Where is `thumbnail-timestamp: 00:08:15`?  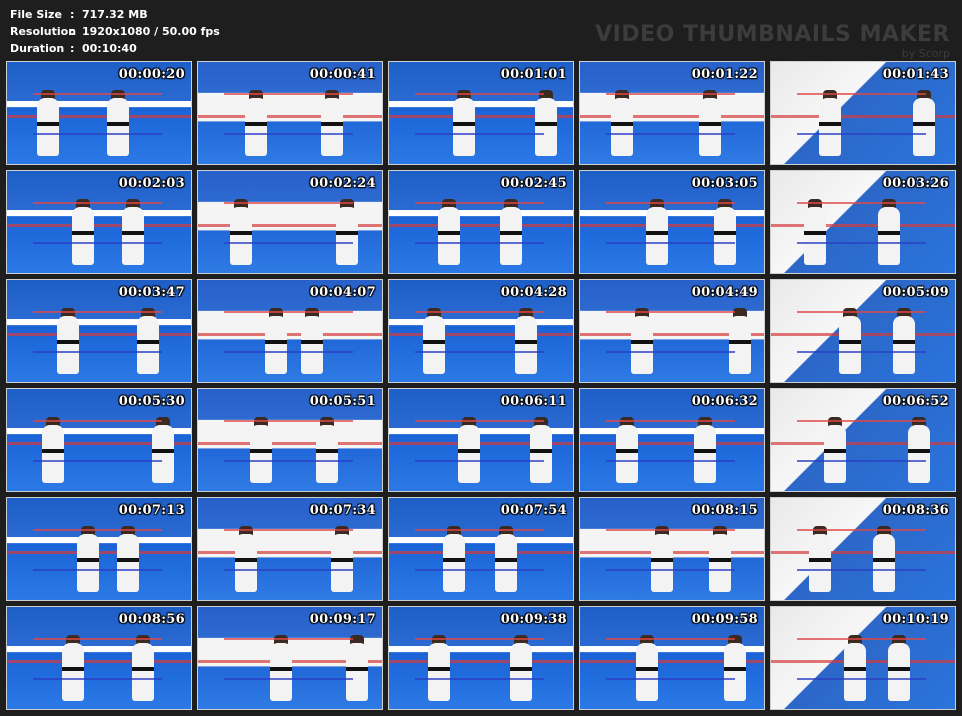 thumbnail-timestamp: 00:08:15 is located at coordinates (724, 510).